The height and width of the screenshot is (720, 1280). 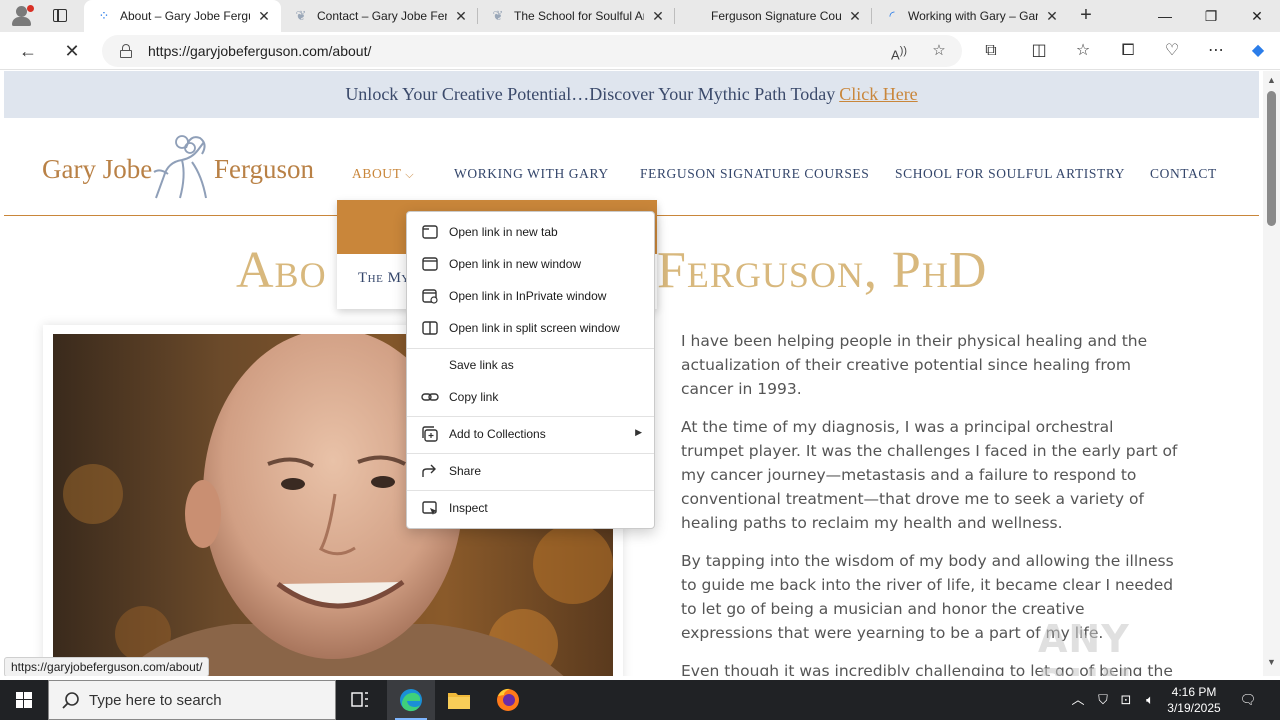 What do you see at coordinates (22, 16) in the screenshot?
I see `profile-icon` at bounding box center [22, 16].